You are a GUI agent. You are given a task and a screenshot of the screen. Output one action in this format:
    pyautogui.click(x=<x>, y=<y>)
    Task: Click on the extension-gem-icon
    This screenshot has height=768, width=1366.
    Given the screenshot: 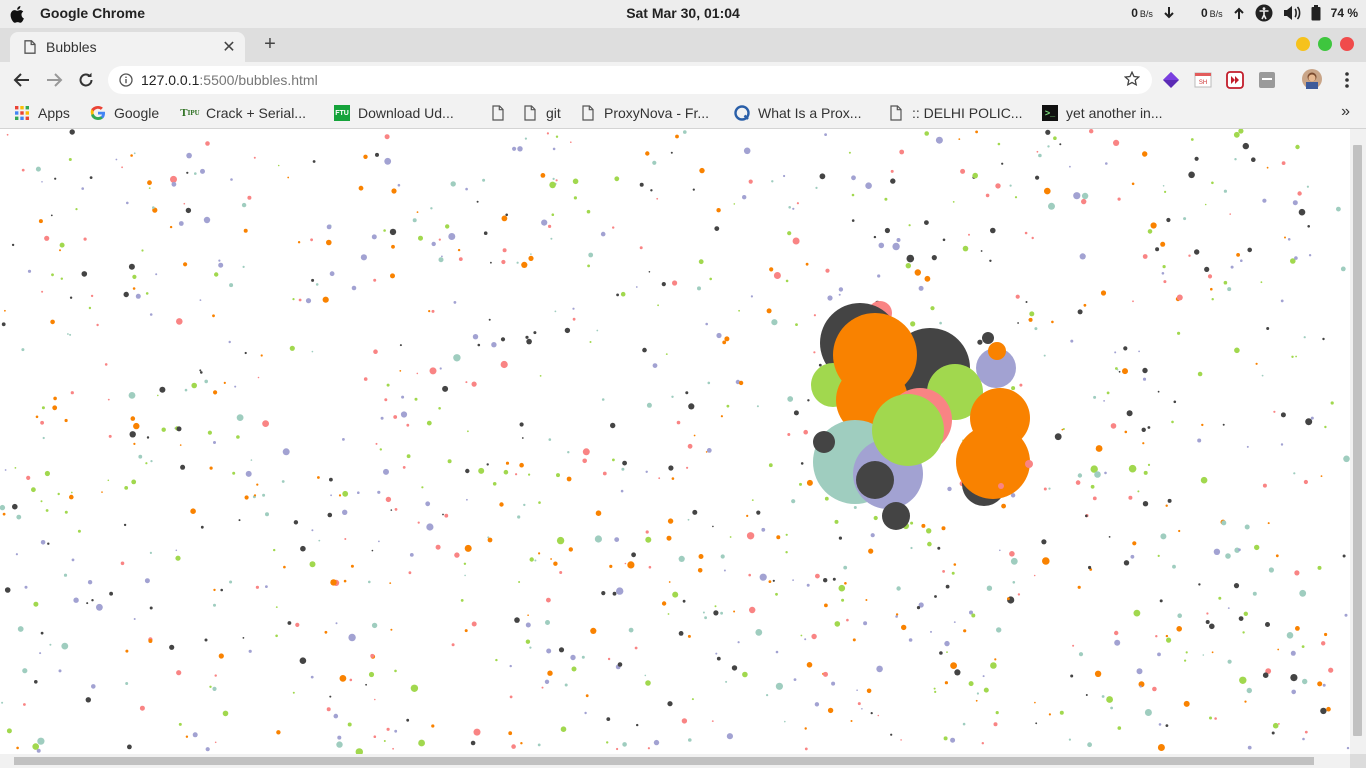 What is the action you would take?
    pyautogui.click(x=1171, y=80)
    